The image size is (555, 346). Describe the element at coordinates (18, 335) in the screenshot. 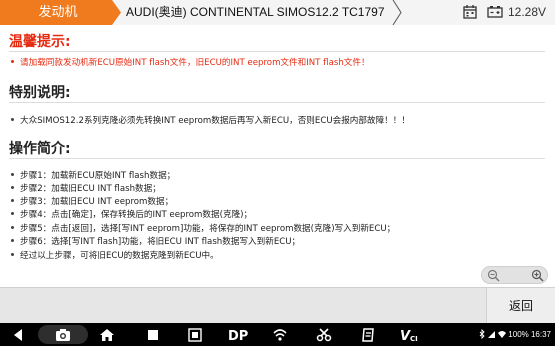

I see `nav-back-icon` at that location.